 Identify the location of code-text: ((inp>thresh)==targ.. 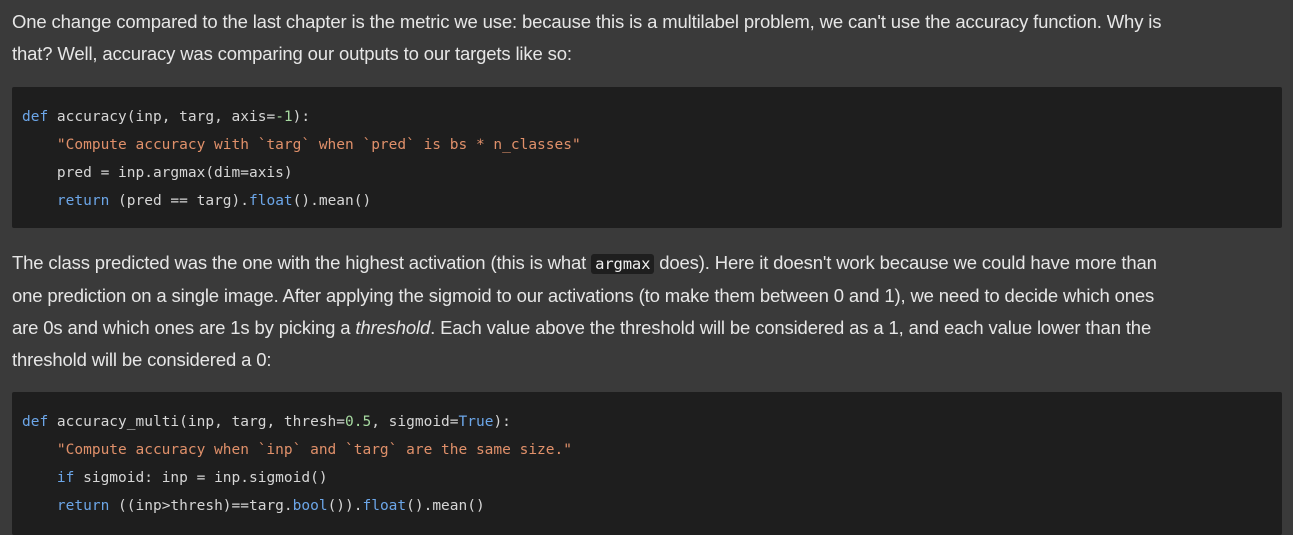
(201, 506).